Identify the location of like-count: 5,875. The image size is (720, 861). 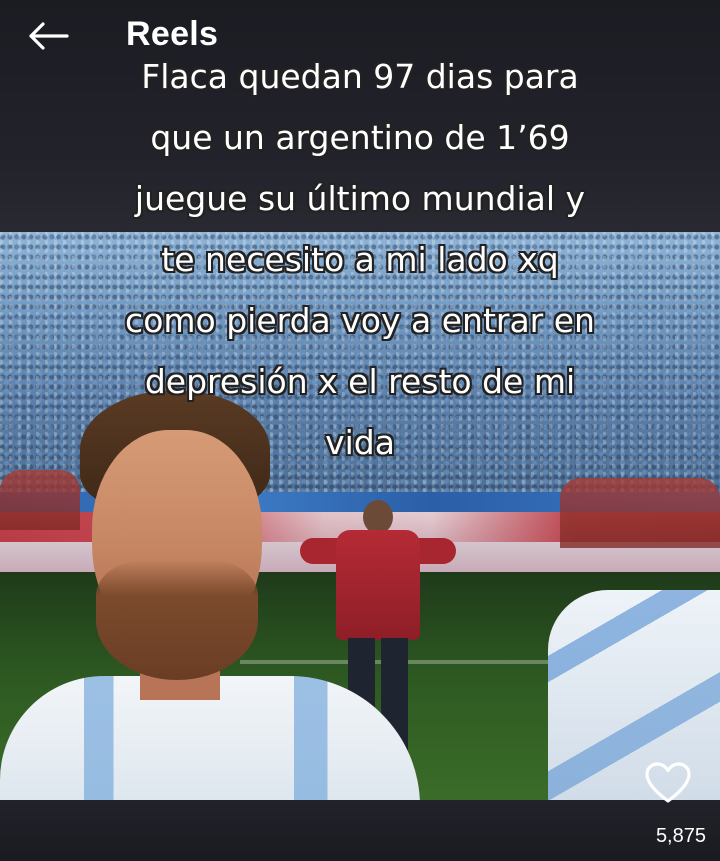
(680, 836).